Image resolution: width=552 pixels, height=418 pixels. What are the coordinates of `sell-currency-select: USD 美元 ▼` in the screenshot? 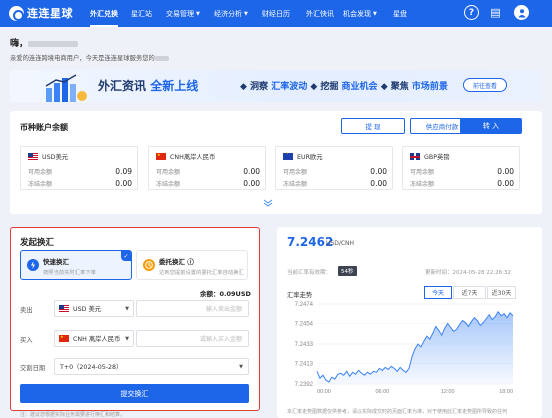 It's located at (94, 308).